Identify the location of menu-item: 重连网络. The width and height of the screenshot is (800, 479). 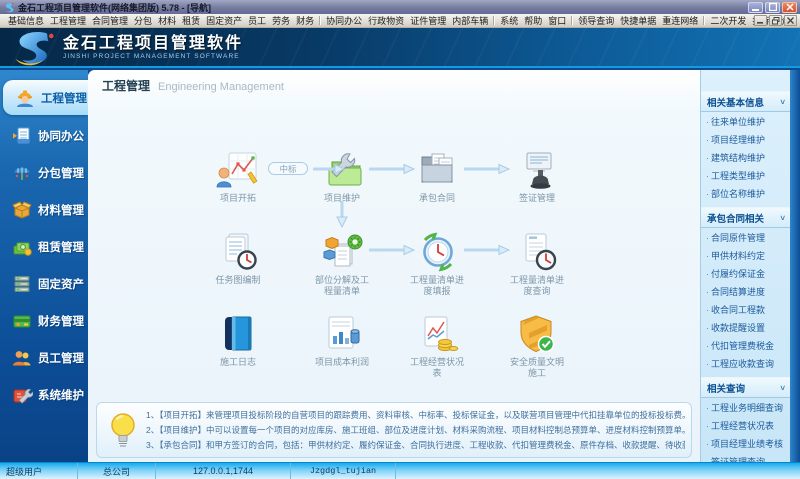
(680, 20).